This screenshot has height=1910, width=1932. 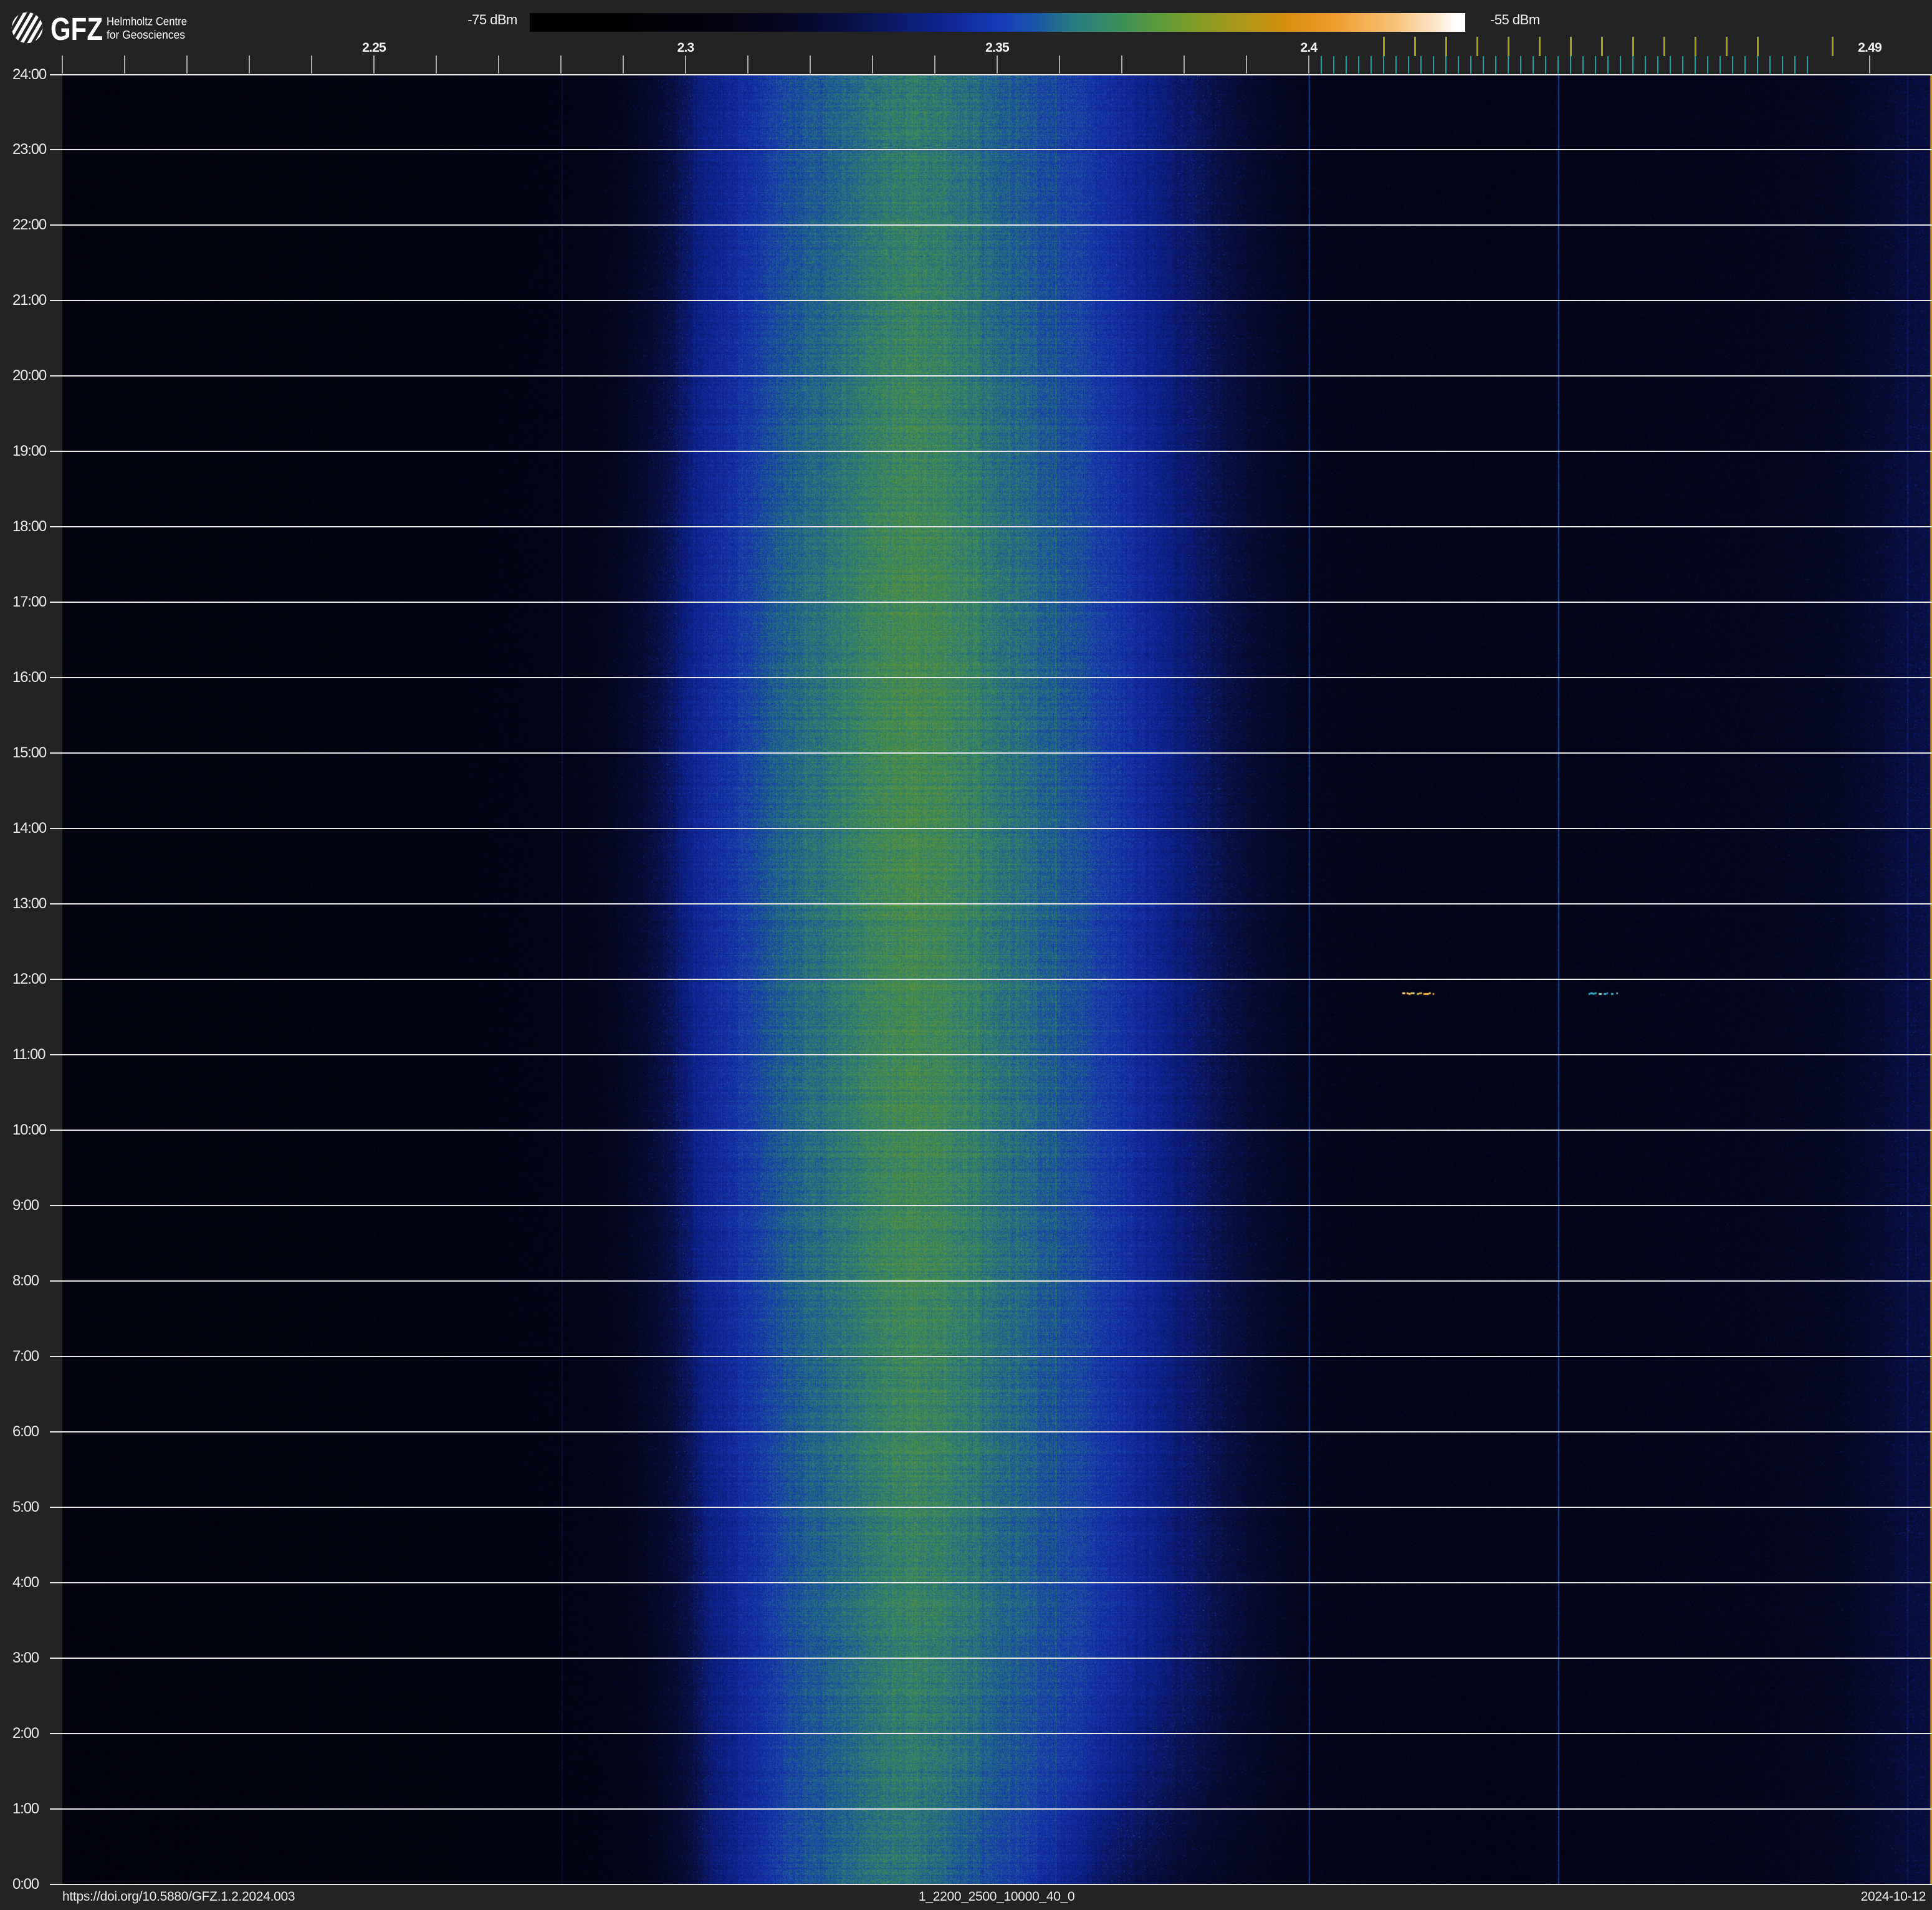 I want to click on svg-text: GFZ, so click(x=76, y=29).